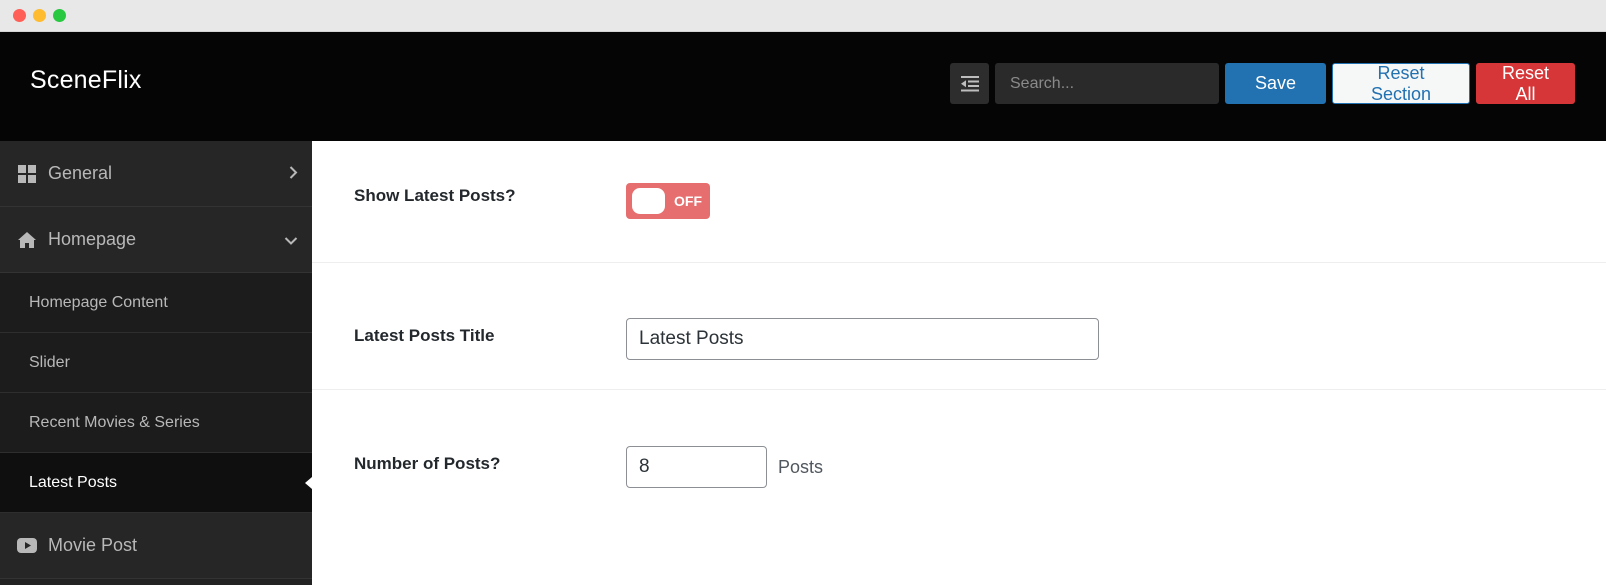 The width and height of the screenshot is (1606, 585). What do you see at coordinates (27, 240) in the screenshot?
I see `home-icon` at bounding box center [27, 240].